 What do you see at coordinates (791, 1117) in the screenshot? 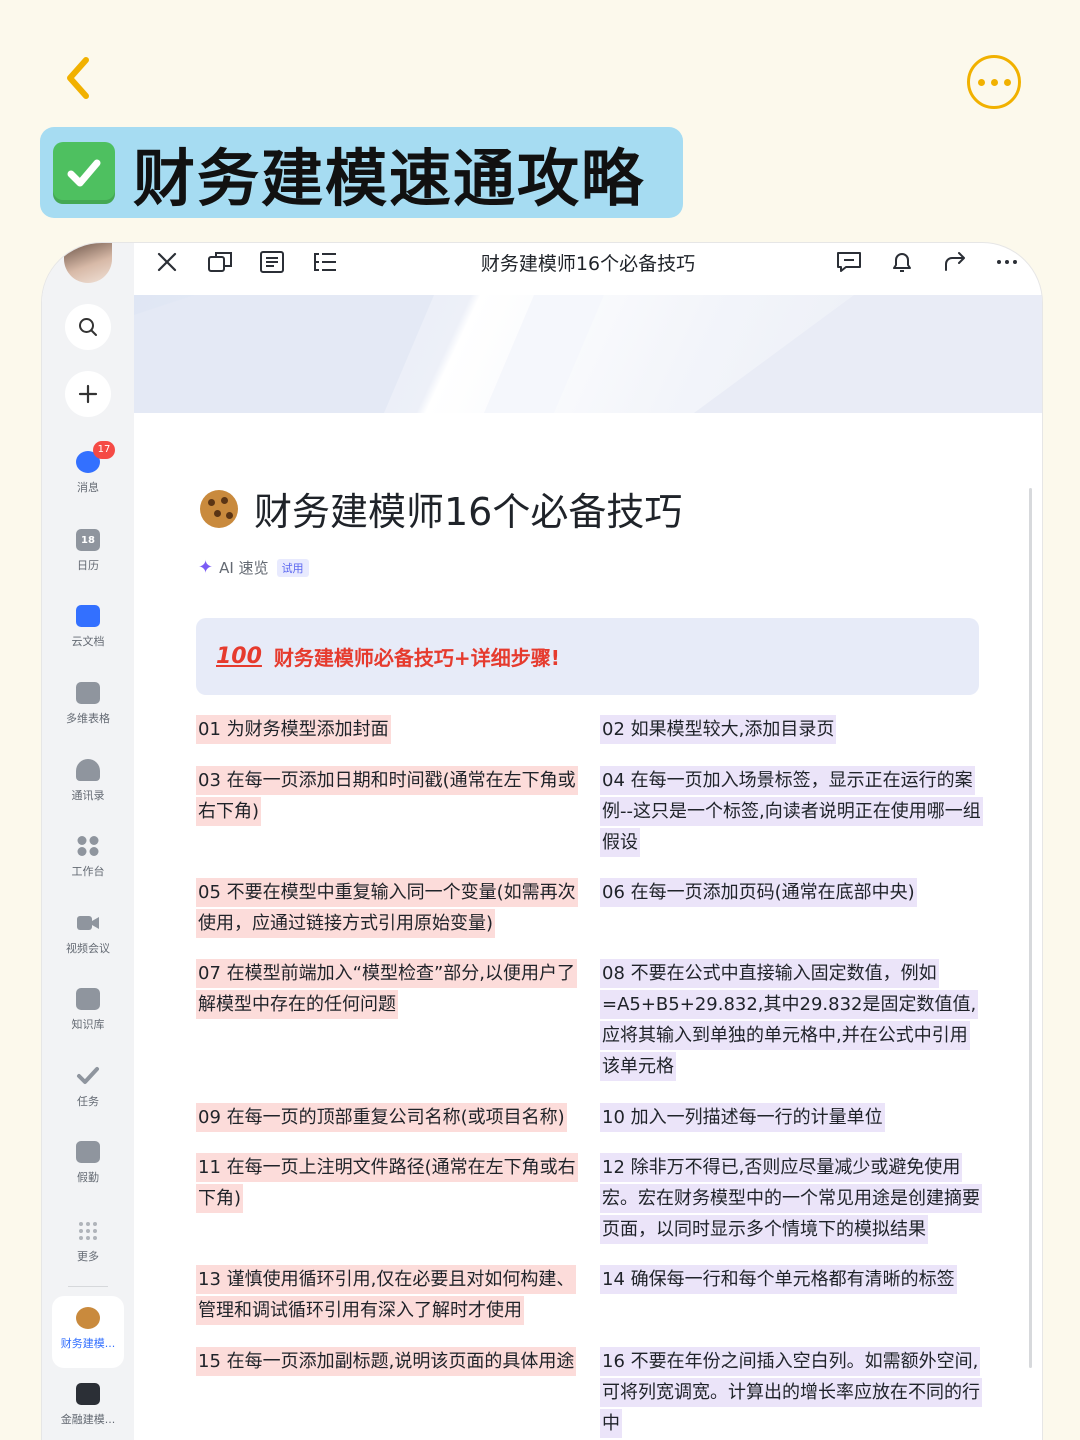
I see `tip-item: 10 加入一列描述每一行的计量单位` at bounding box center [791, 1117].